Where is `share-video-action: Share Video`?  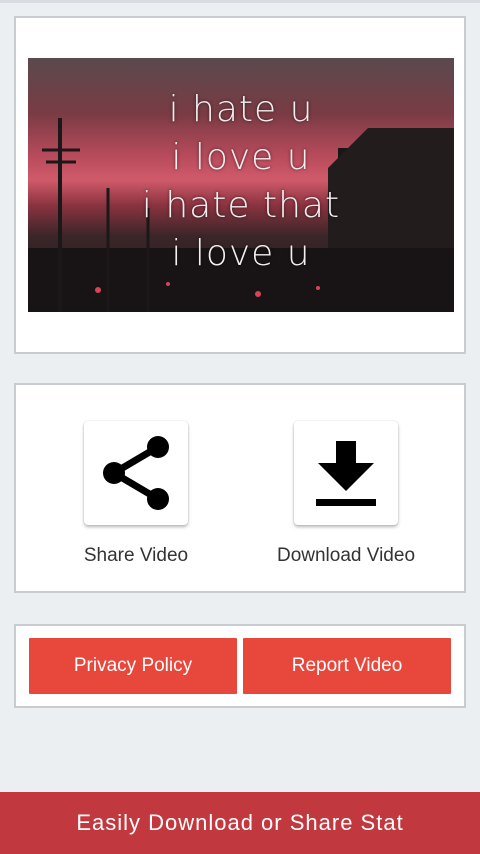
share-video-action: Share Video is located at coordinates (136, 494).